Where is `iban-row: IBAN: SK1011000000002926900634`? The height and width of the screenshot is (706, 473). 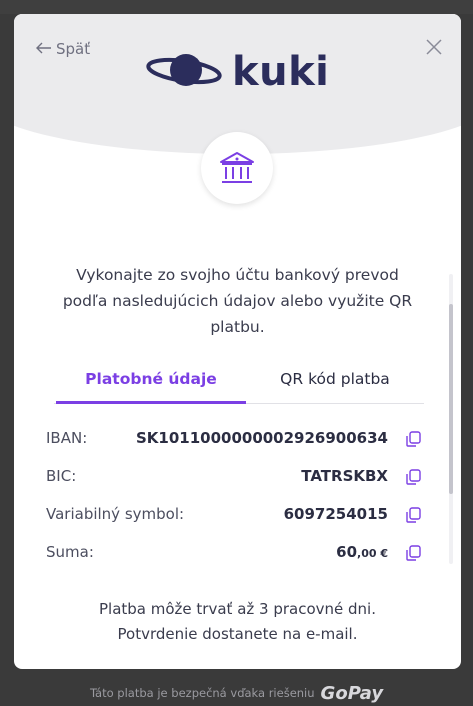
iban-row: IBAN: SK1011000000002926900634 is located at coordinates (236, 438).